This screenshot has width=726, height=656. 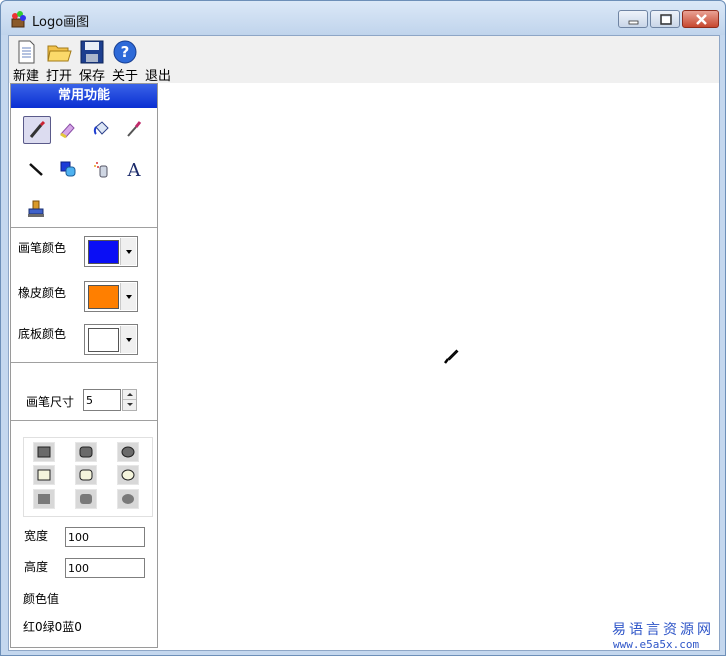 What do you see at coordinates (633, 22) in the screenshot?
I see `minimize-icon` at bounding box center [633, 22].